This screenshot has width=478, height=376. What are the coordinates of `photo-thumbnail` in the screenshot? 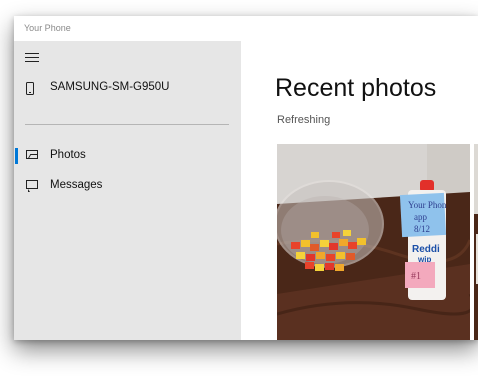 It's located at (476, 242).